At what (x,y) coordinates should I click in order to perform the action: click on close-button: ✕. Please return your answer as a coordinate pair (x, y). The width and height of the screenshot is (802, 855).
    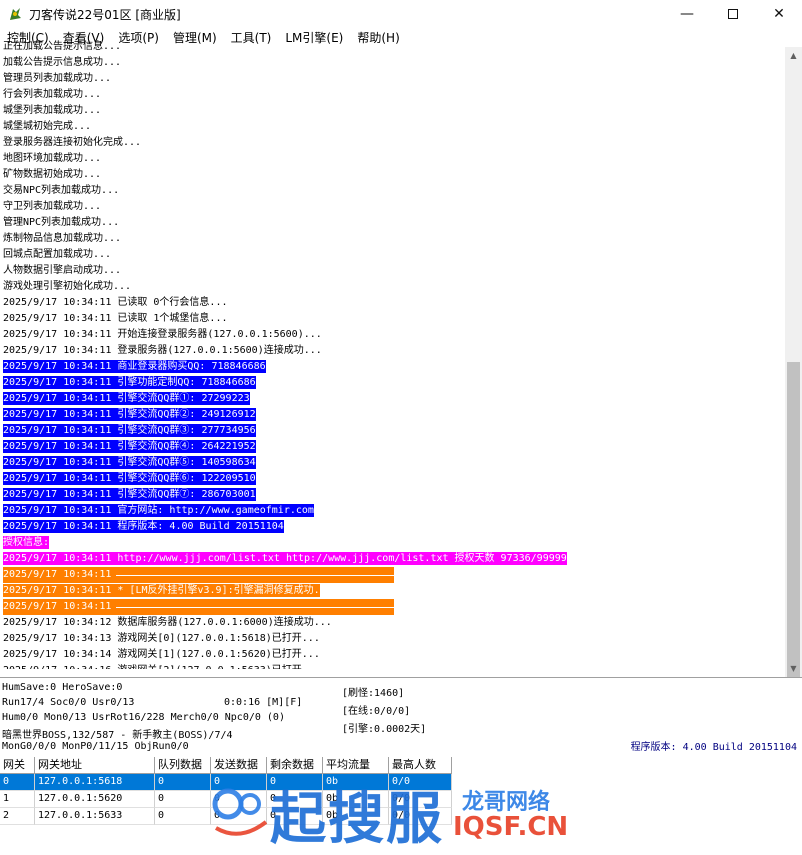
    Looking at the image, I should click on (779, 14).